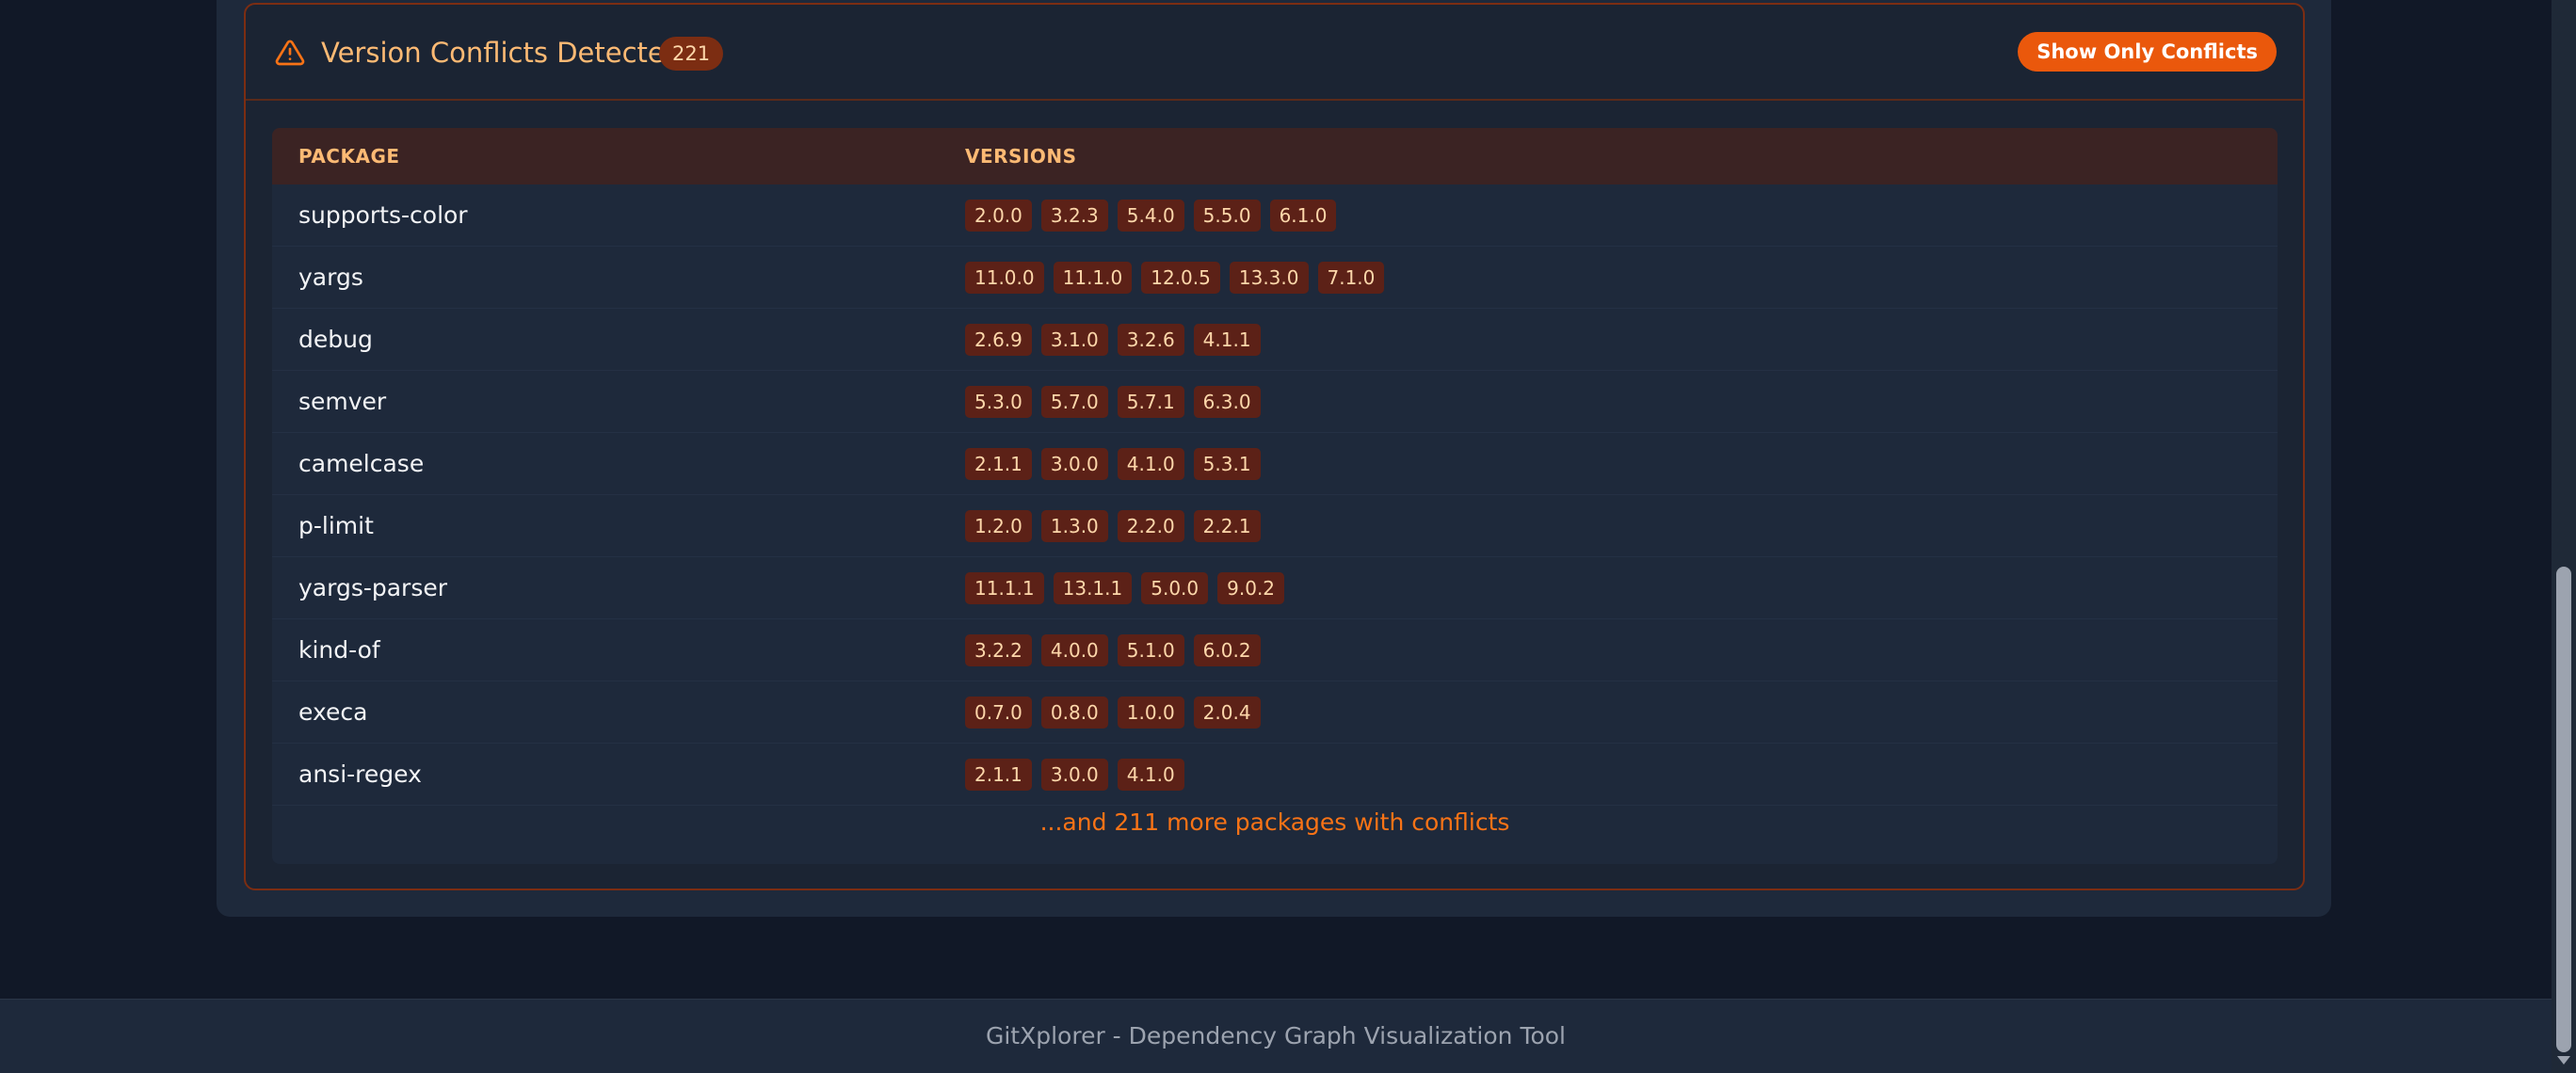 Image resolution: width=2576 pixels, height=1073 pixels. I want to click on version-tag: 2.2.1, so click(1227, 526).